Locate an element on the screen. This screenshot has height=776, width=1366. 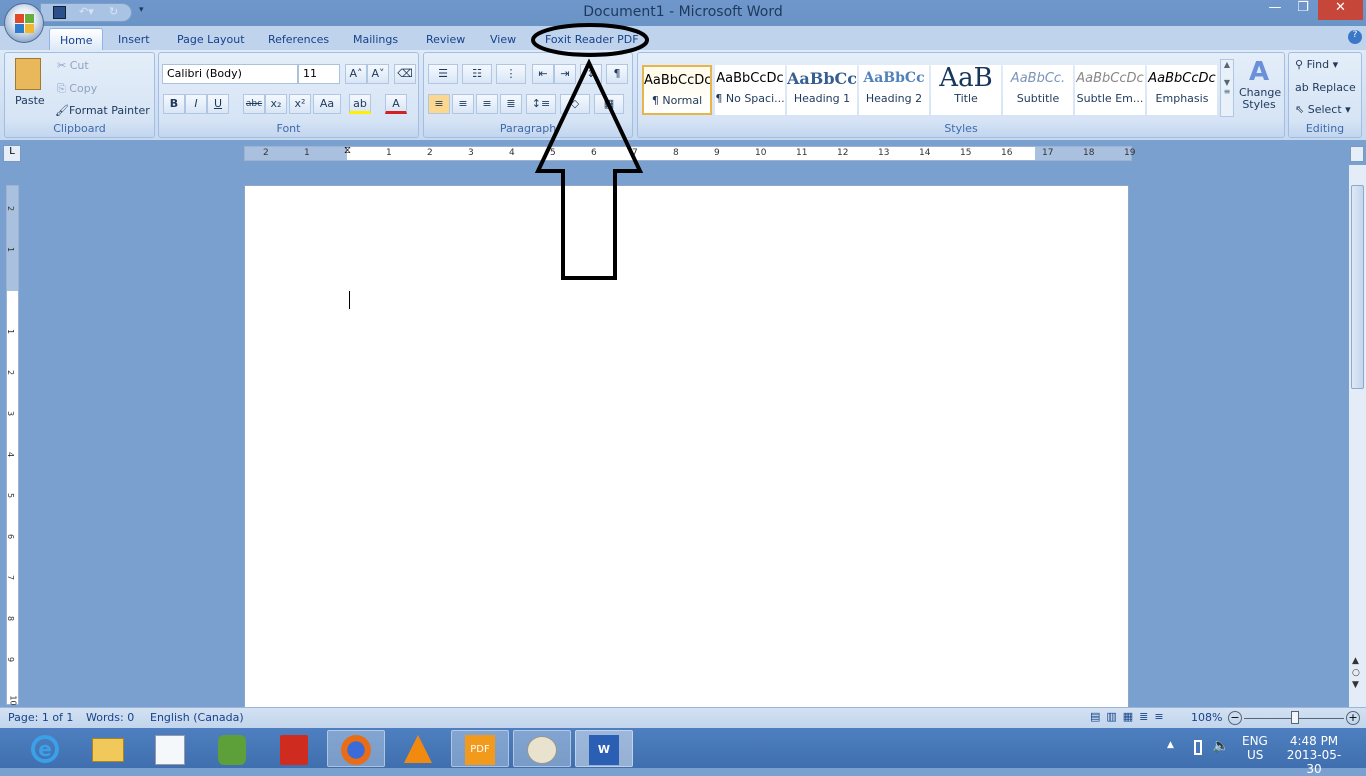
internet-explorer-icon: e is located at coordinates (45, 748).